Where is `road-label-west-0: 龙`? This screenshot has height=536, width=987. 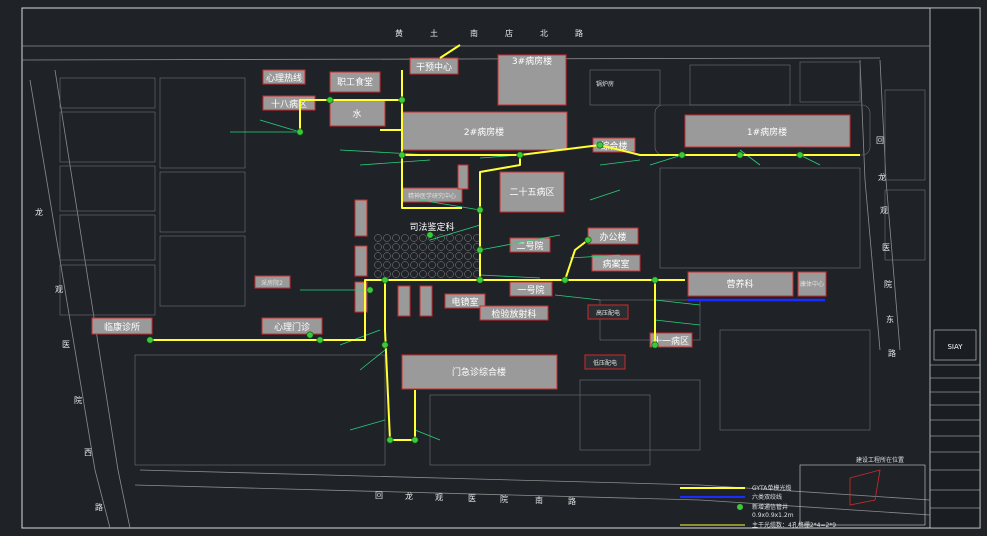 road-label-west-0: 龙 is located at coordinates (39, 212).